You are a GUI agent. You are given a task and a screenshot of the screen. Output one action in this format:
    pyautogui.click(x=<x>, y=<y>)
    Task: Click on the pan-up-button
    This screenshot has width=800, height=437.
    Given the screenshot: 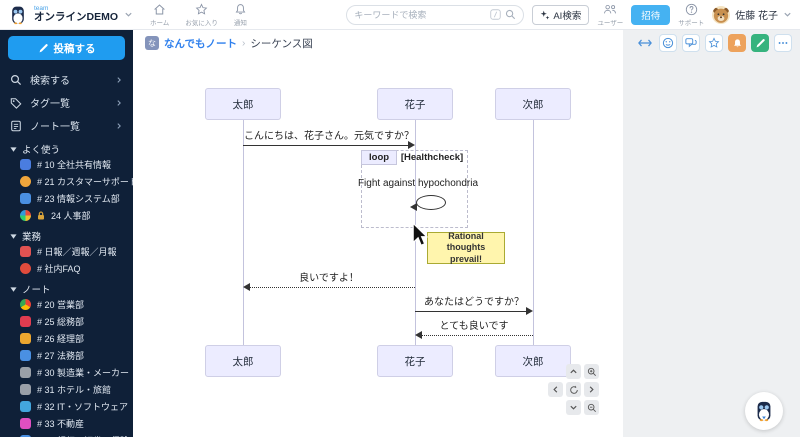 What is the action you would take?
    pyautogui.click(x=573, y=371)
    